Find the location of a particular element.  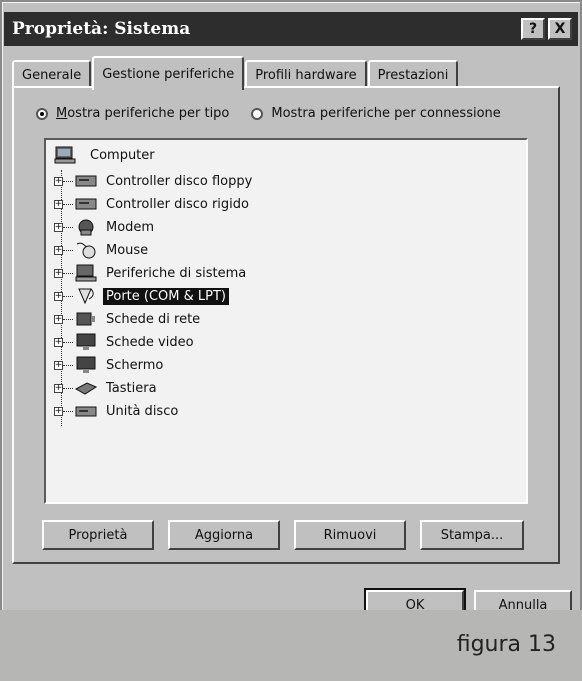

tree-item: + Unità disco is located at coordinates (117, 411).